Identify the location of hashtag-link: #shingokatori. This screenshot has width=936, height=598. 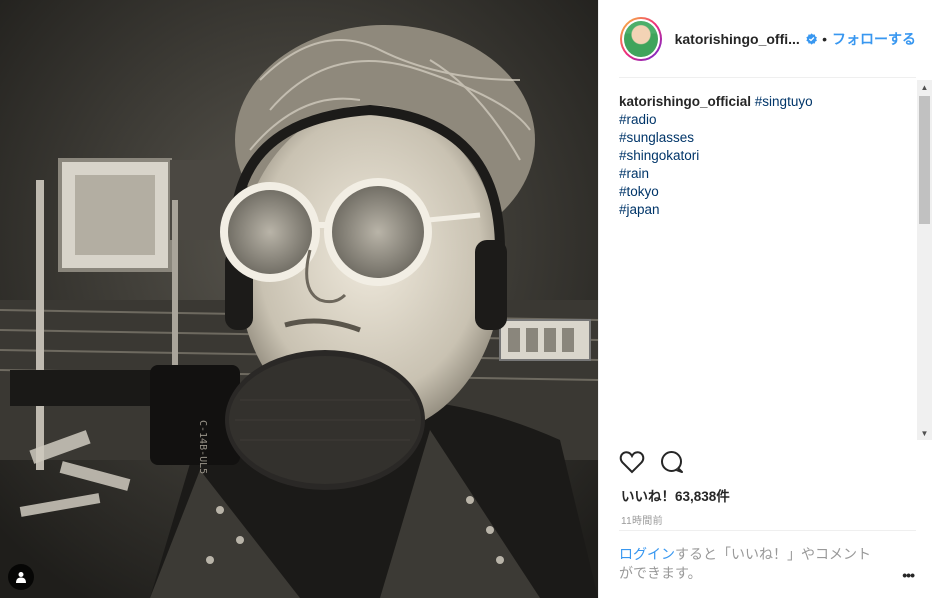
(767, 156).